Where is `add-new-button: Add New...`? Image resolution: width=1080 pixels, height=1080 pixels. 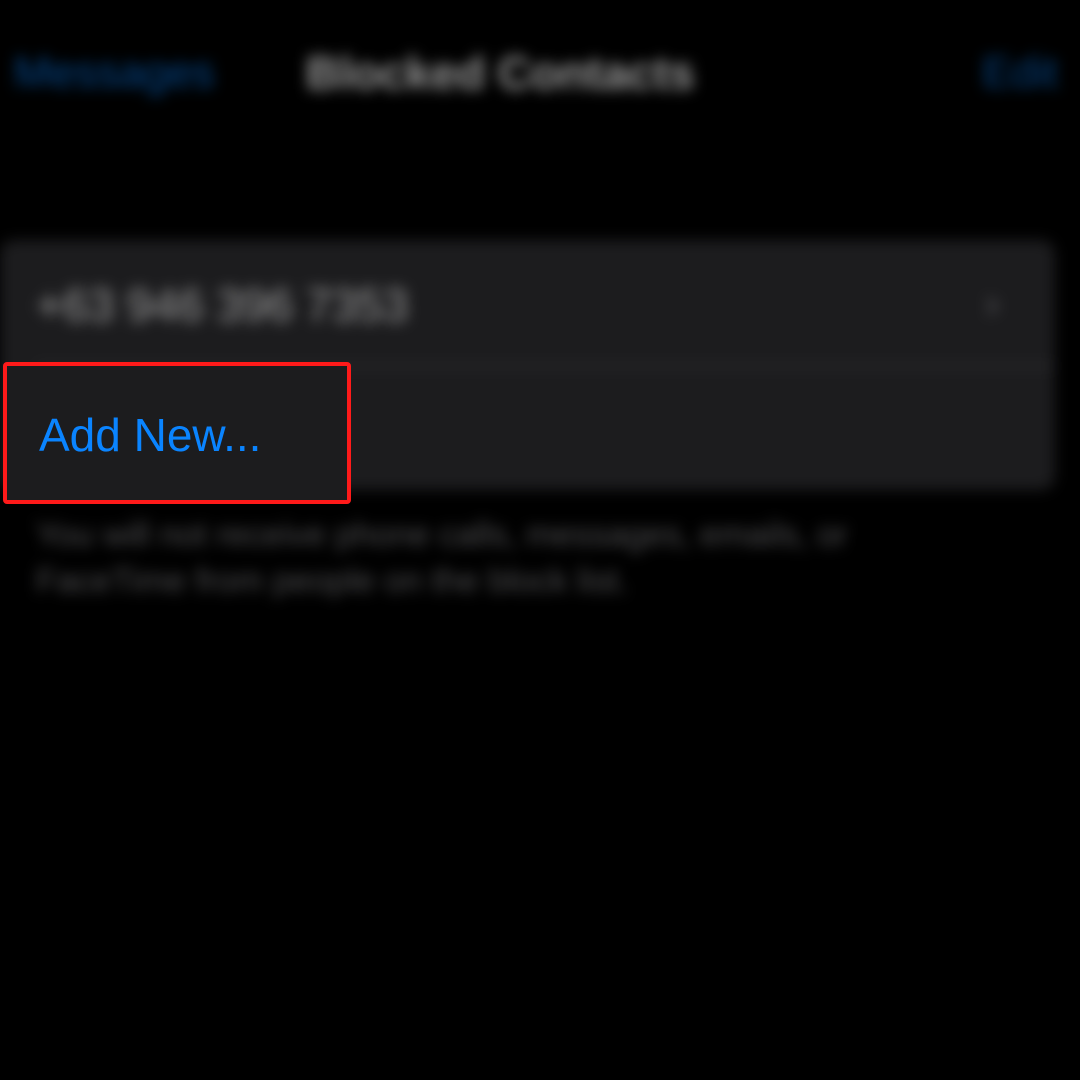
add-new-button: Add New... is located at coordinates (177, 433).